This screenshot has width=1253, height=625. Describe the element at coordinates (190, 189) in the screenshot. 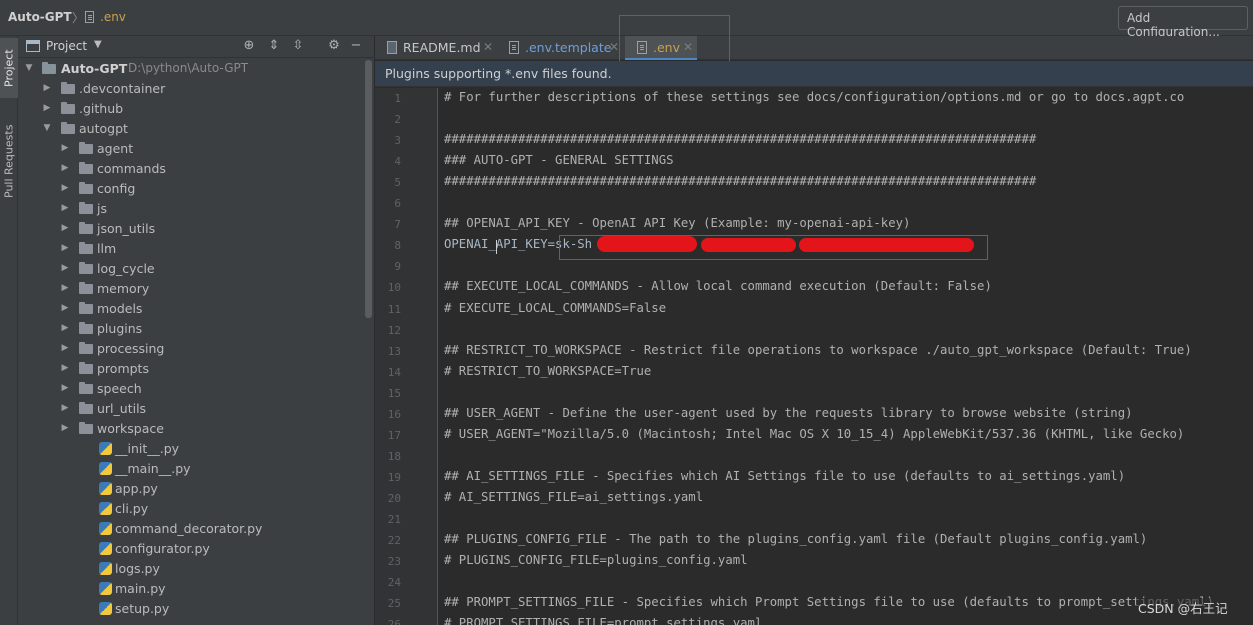

I see `tree-item: ▶ config` at that location.